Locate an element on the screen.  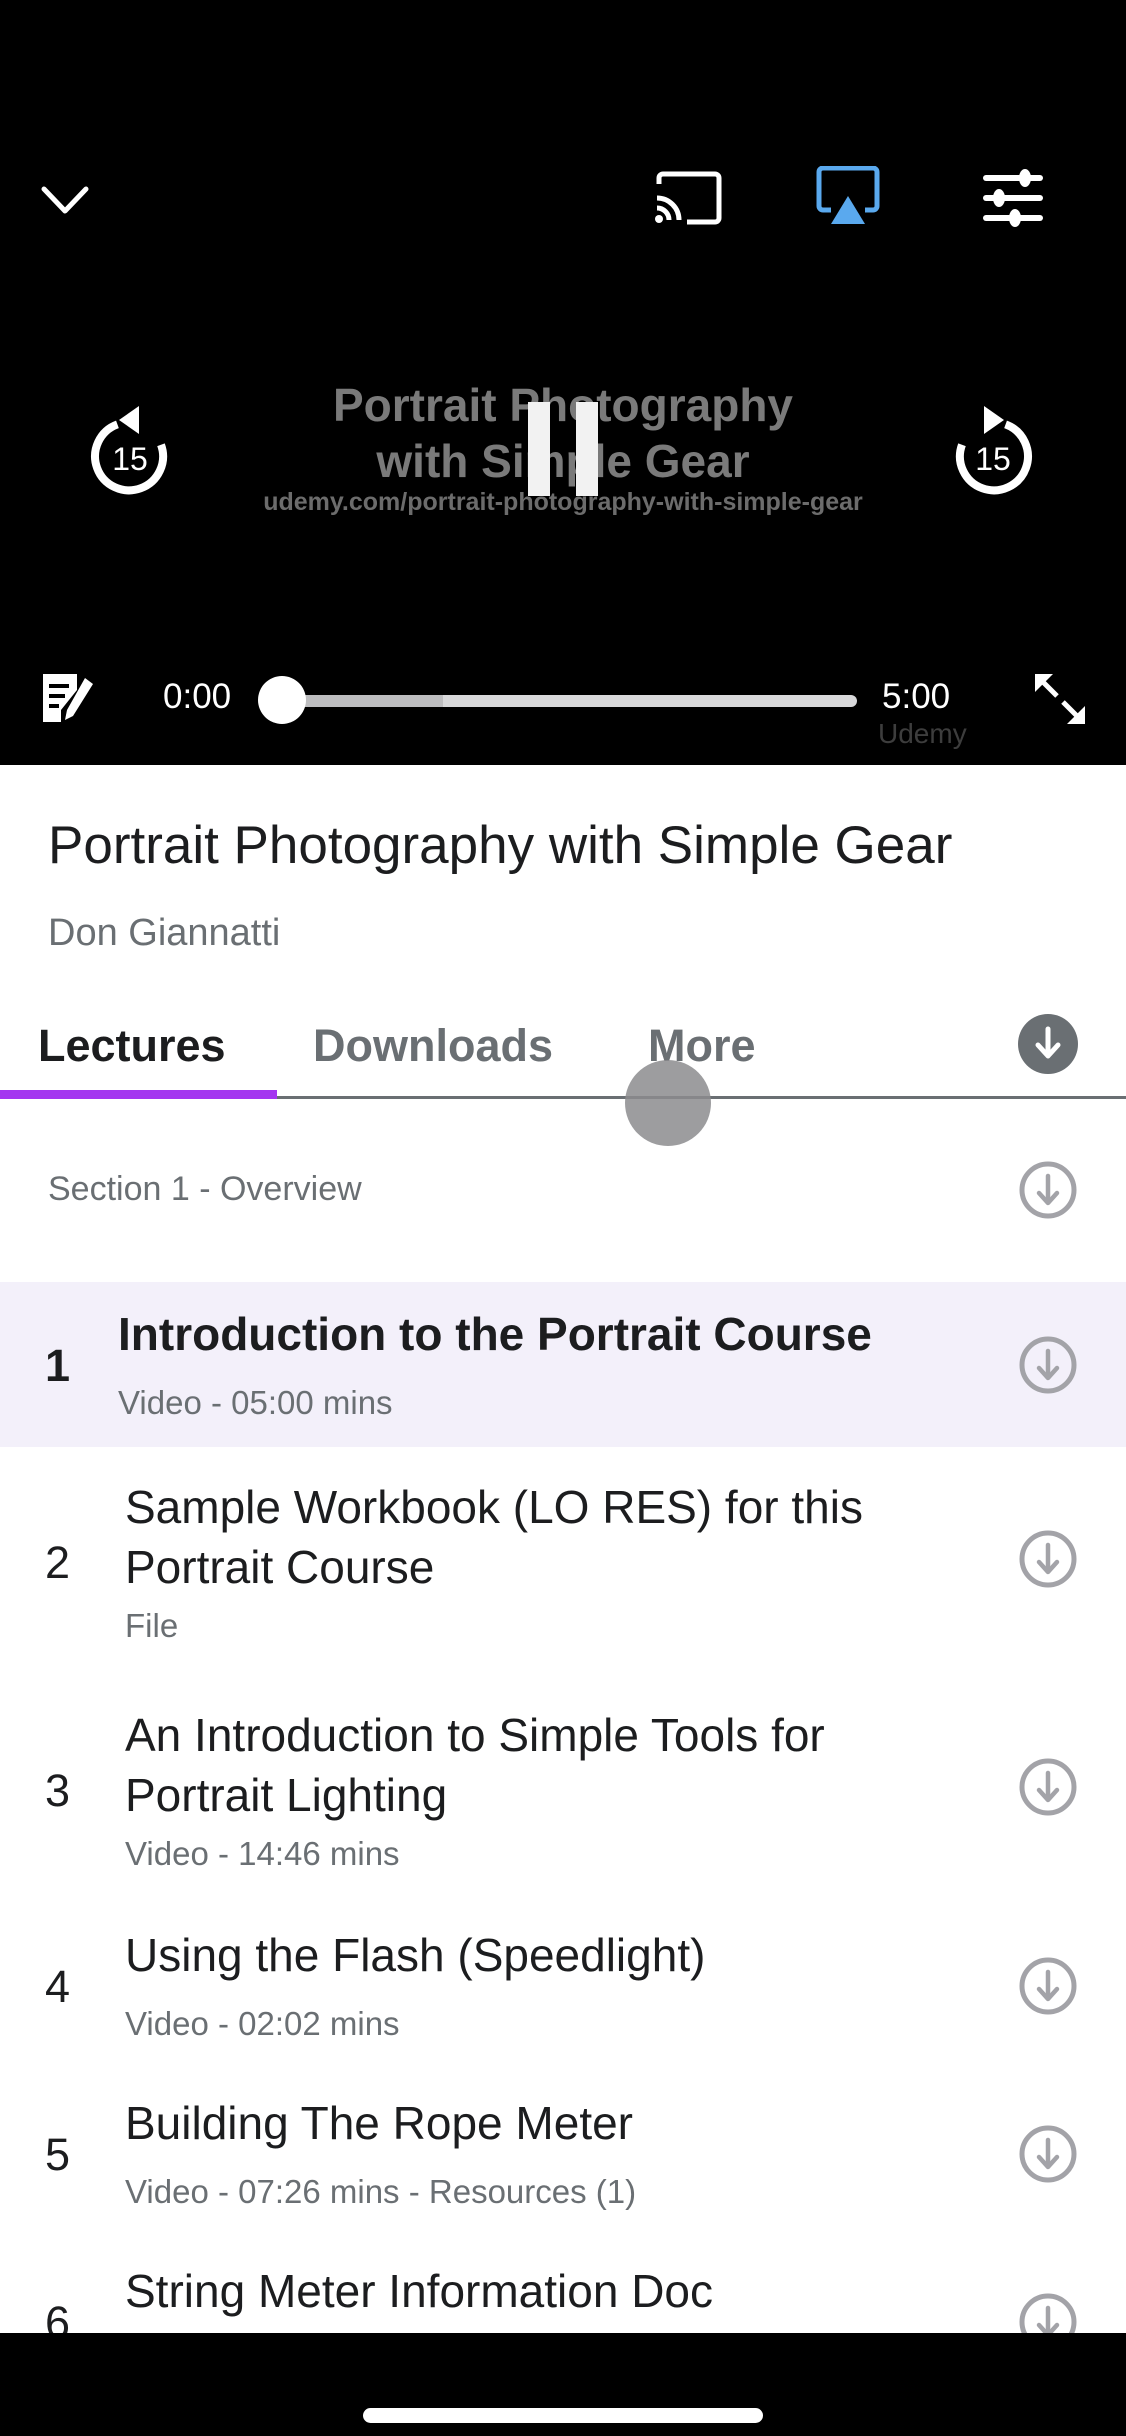
seek-knob is located at coordinates (282, 700).